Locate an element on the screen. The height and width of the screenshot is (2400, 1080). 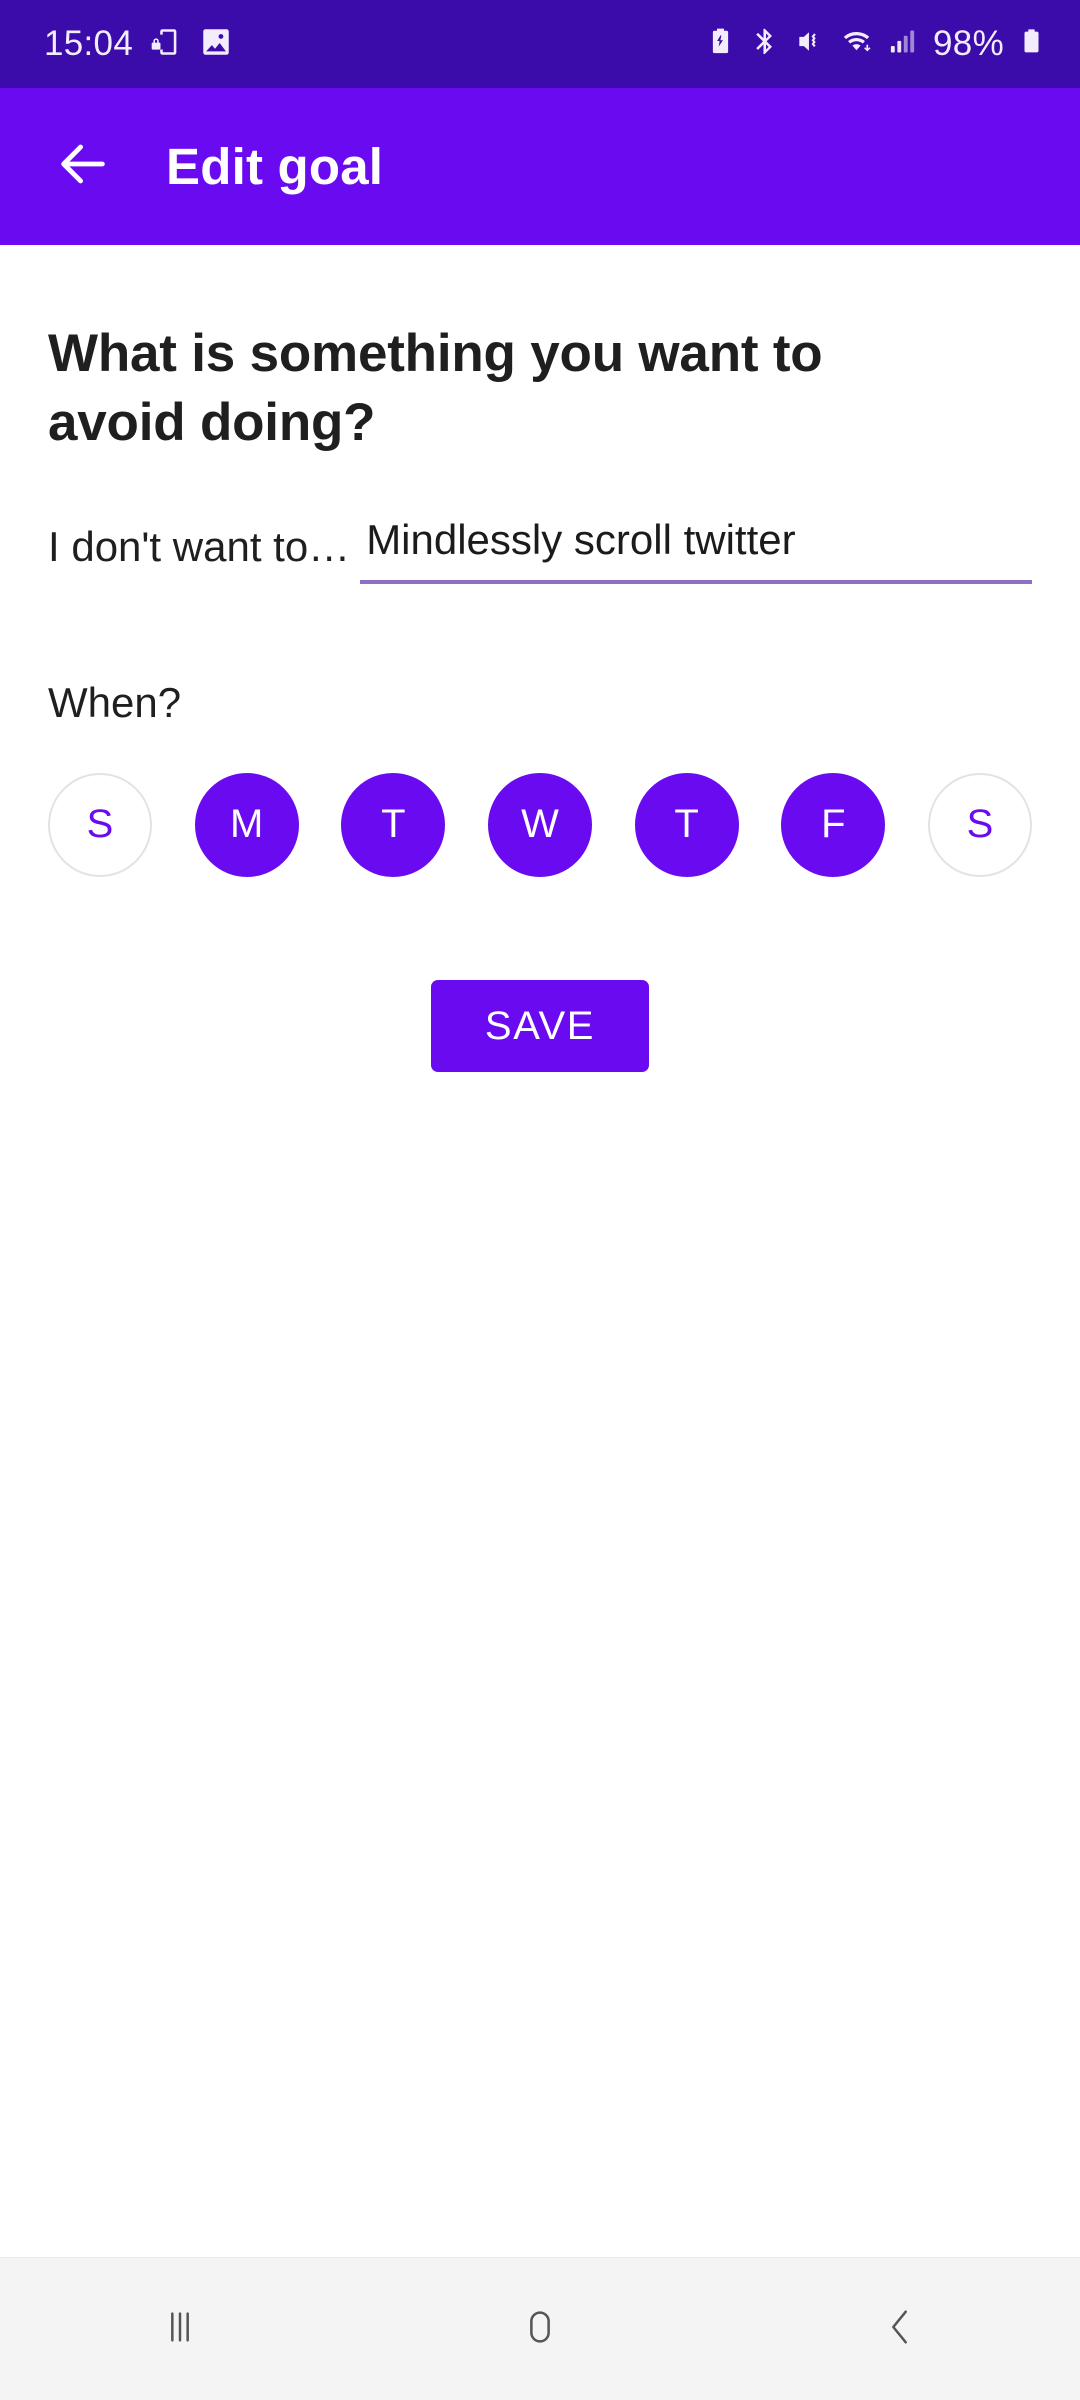
nav-back-button is located at coordinates (900, 2329).